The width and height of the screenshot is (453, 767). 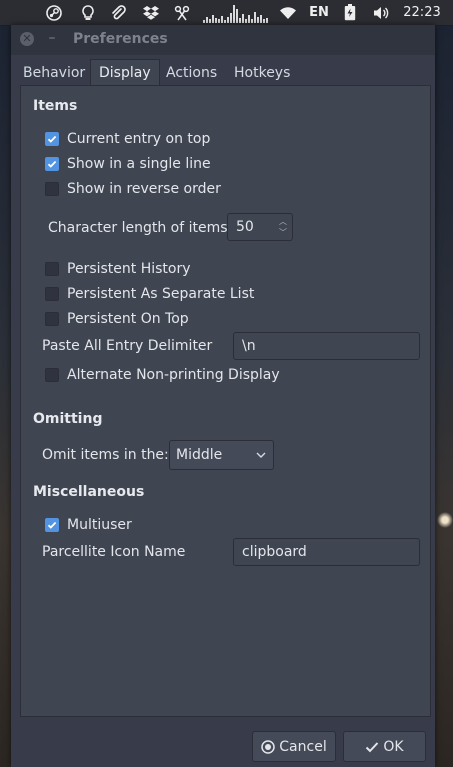 I want to click on cancel-label: Cancel, so click(x=303, y=746).